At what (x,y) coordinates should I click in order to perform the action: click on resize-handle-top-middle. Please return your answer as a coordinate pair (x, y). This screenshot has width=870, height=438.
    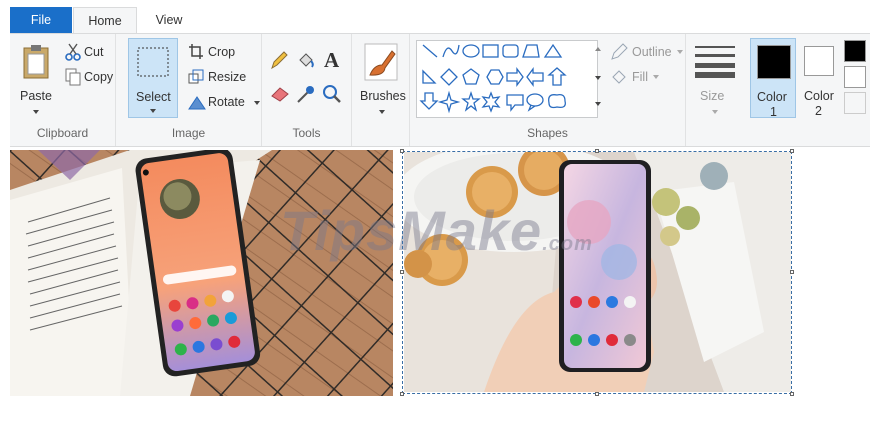
    Looking at the image, I should click on (597, 151).